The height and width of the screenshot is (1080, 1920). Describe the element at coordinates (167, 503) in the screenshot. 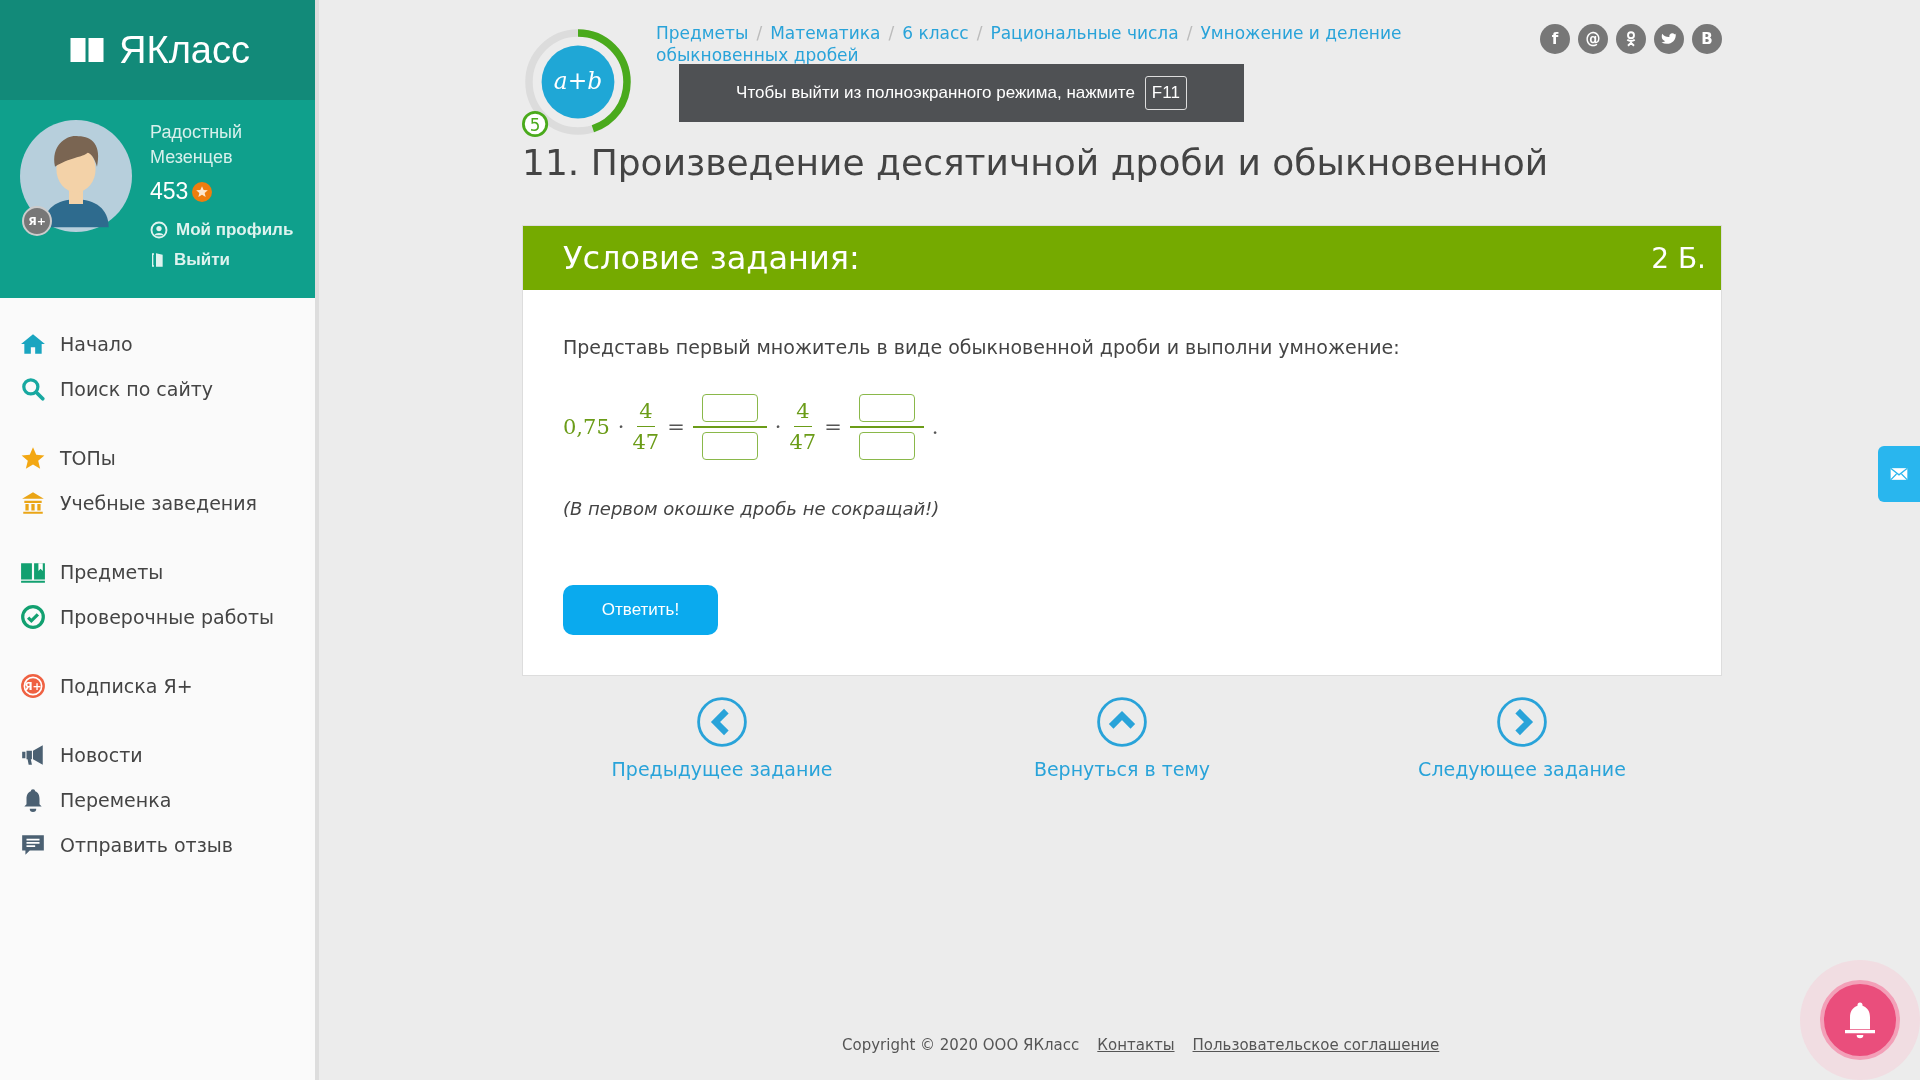

I see `menu-item: Учебные заведения` at that location.